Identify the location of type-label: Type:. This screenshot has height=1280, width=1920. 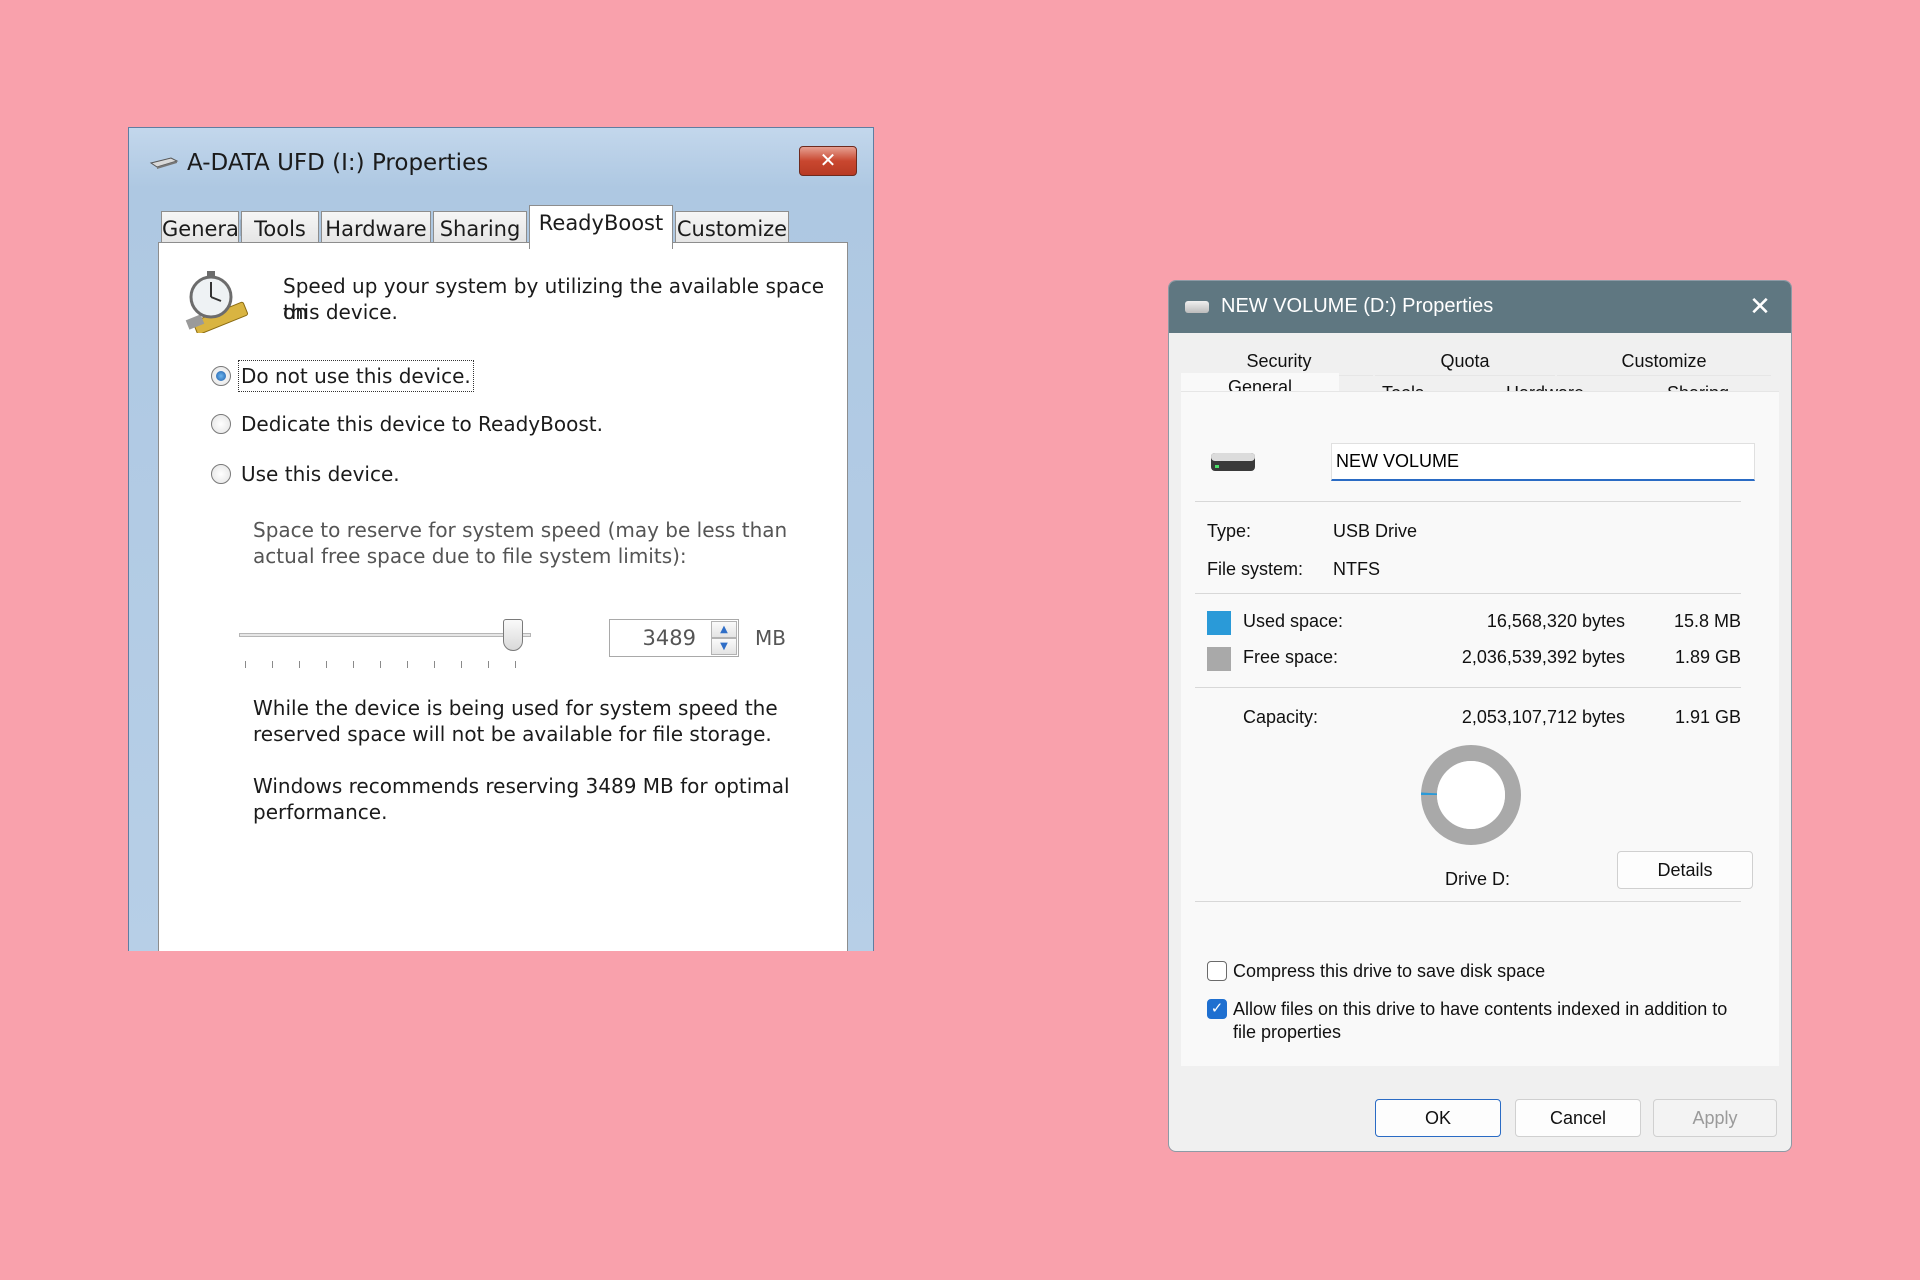
(1229, 531).